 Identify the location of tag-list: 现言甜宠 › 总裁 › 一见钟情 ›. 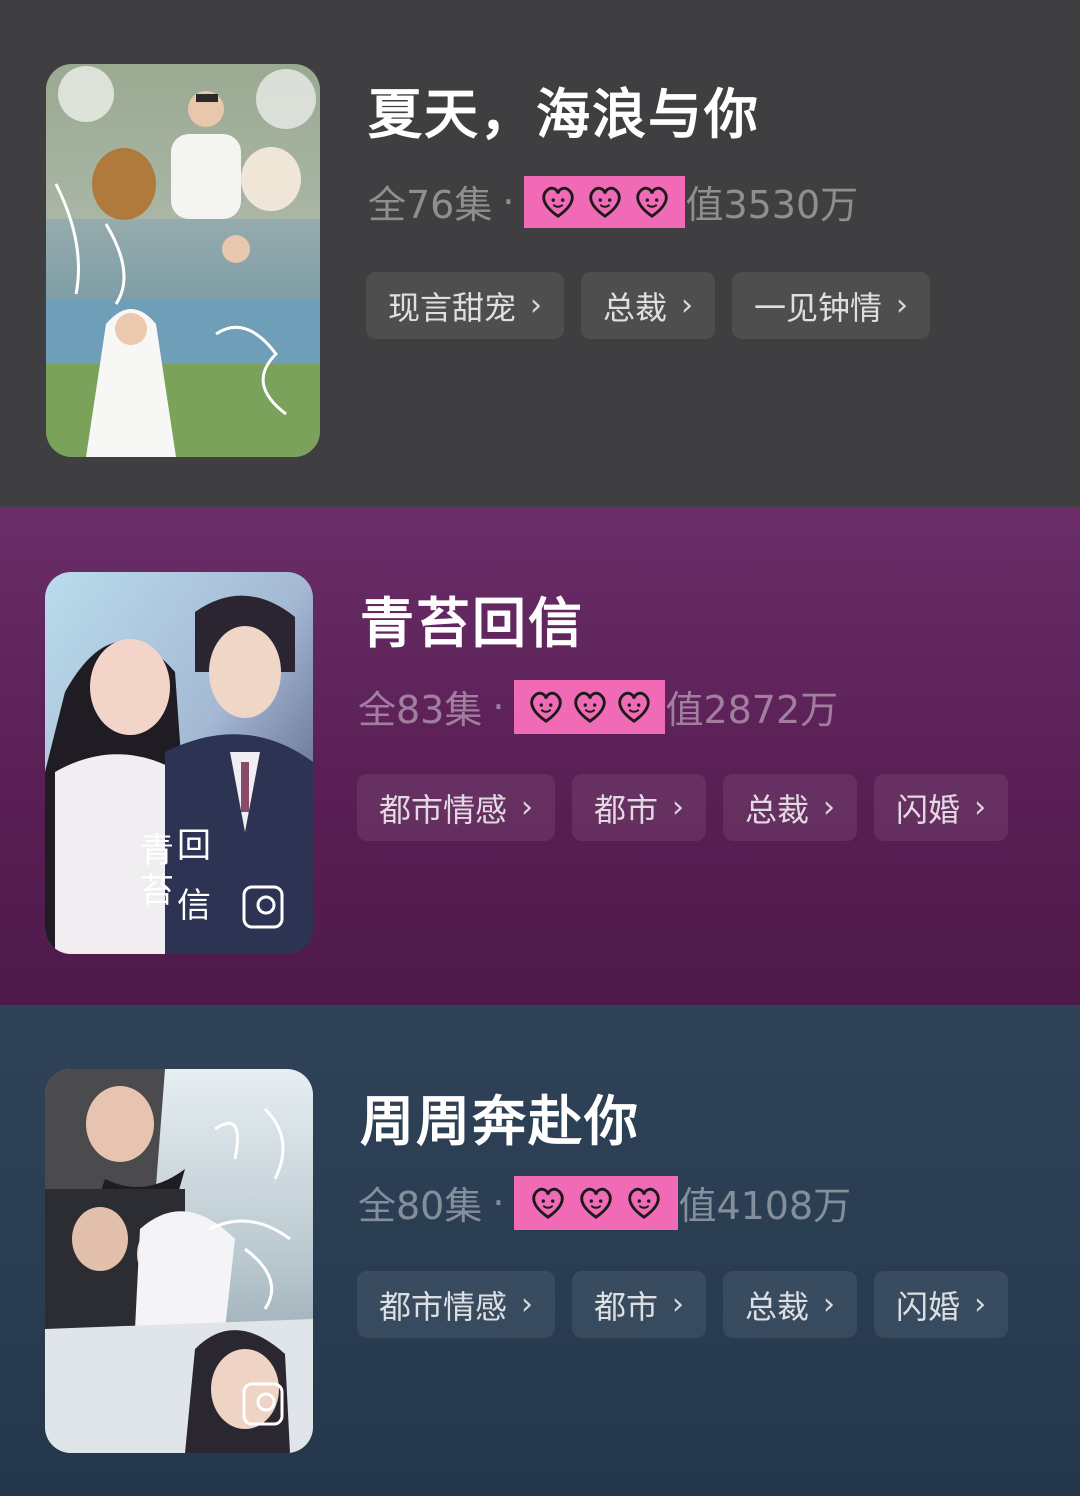
(648, 305).